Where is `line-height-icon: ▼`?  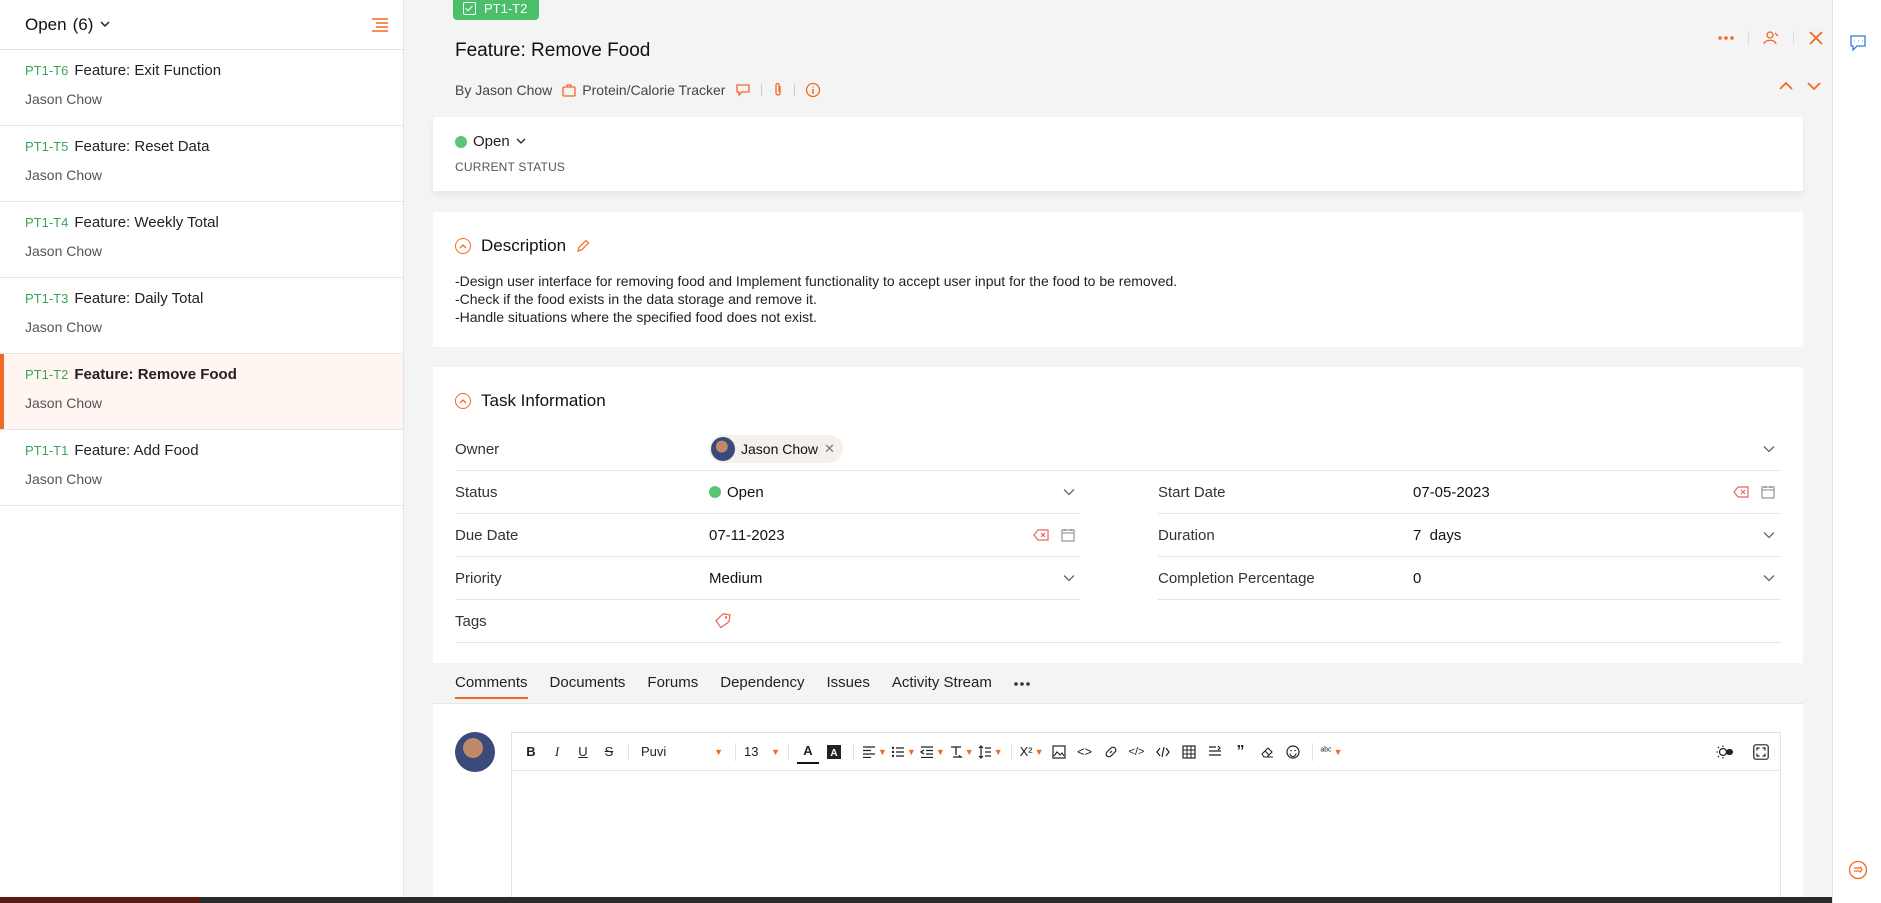 line-height-icon: ▼ is located at coordinates (990, 752).